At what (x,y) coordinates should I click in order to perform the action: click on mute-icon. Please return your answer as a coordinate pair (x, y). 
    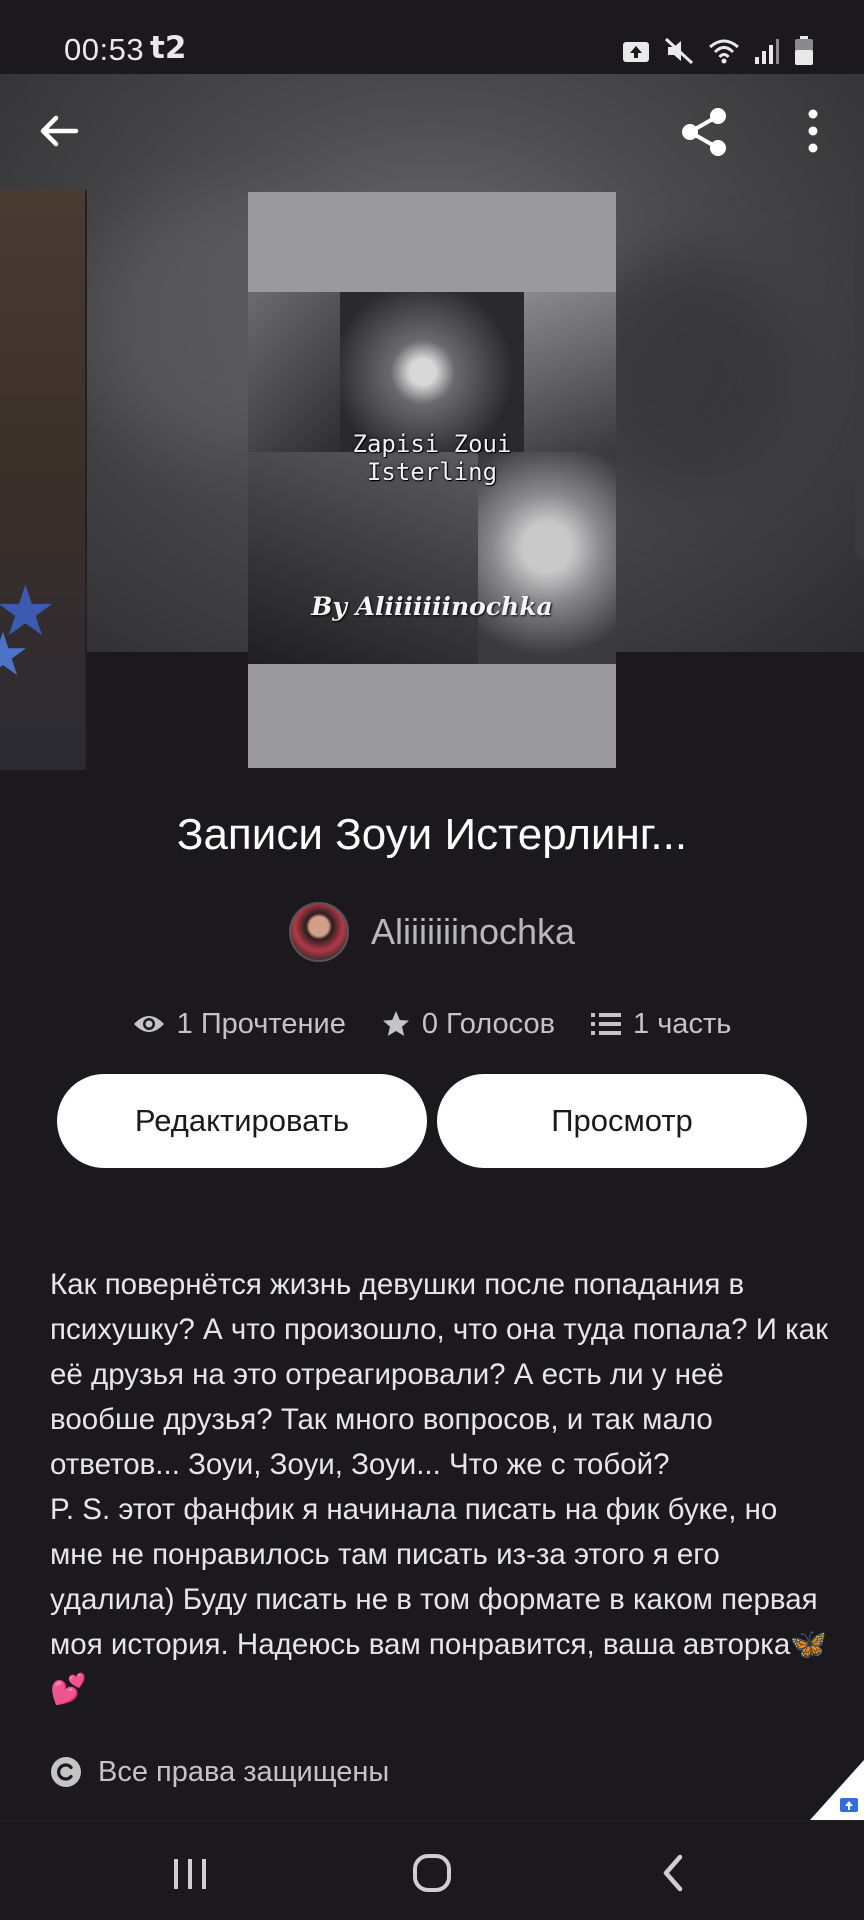
    Looking at the image, I should click on (679, 51).